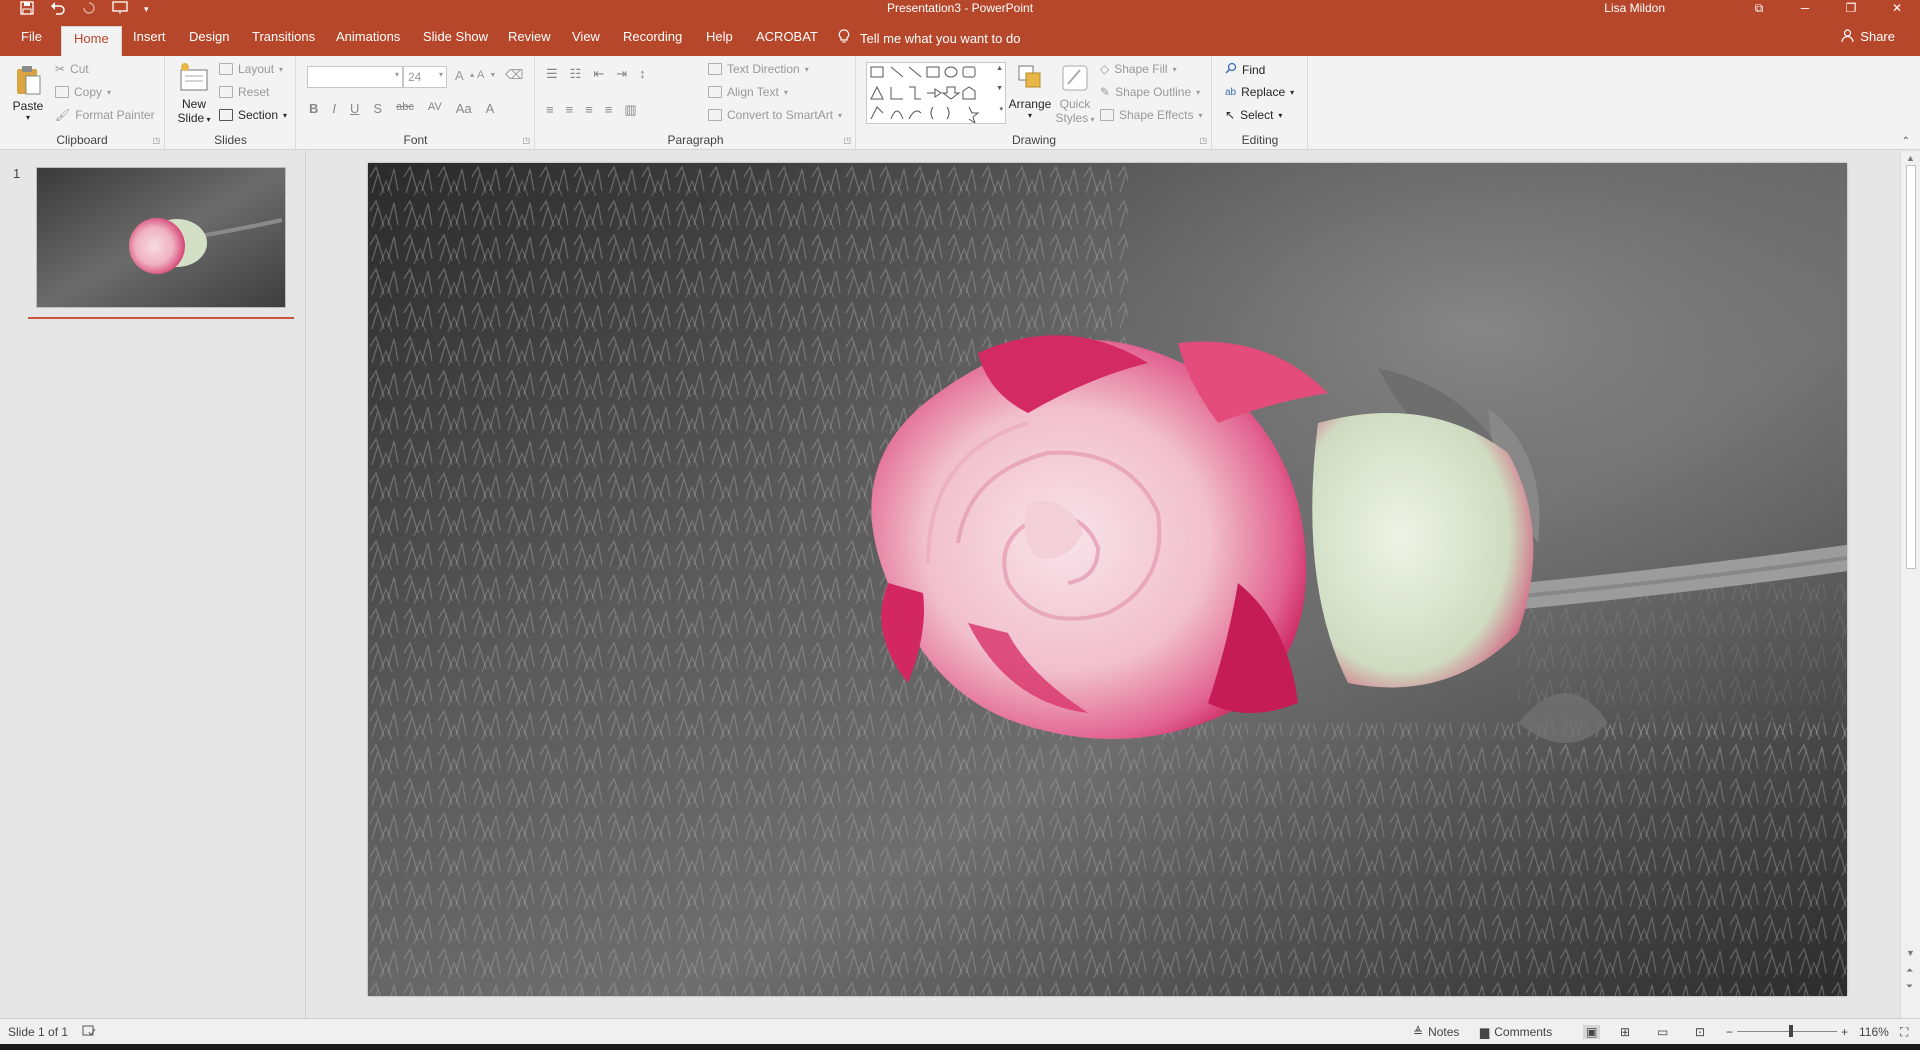 The width and height of the screenshot is (1920, 1050). I want to click on tab-home: Home, so click(91, 41).